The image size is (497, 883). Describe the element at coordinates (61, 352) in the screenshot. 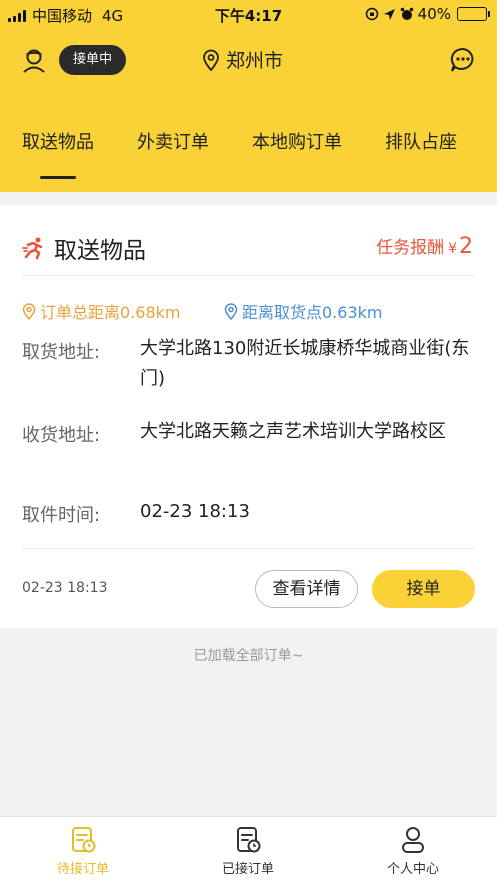

I see `pickup-address-label: 取货地址:` at that location.